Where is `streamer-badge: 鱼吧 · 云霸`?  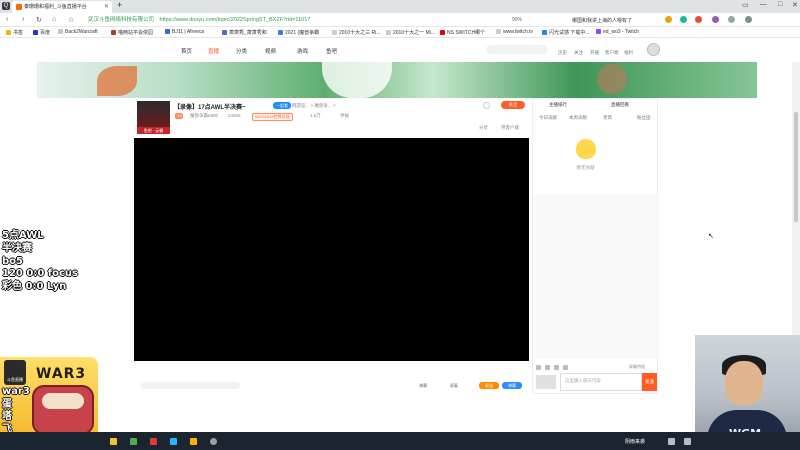
streamer-badge: 鱼吧 · 云霸 is located at coordinates (153, 130).